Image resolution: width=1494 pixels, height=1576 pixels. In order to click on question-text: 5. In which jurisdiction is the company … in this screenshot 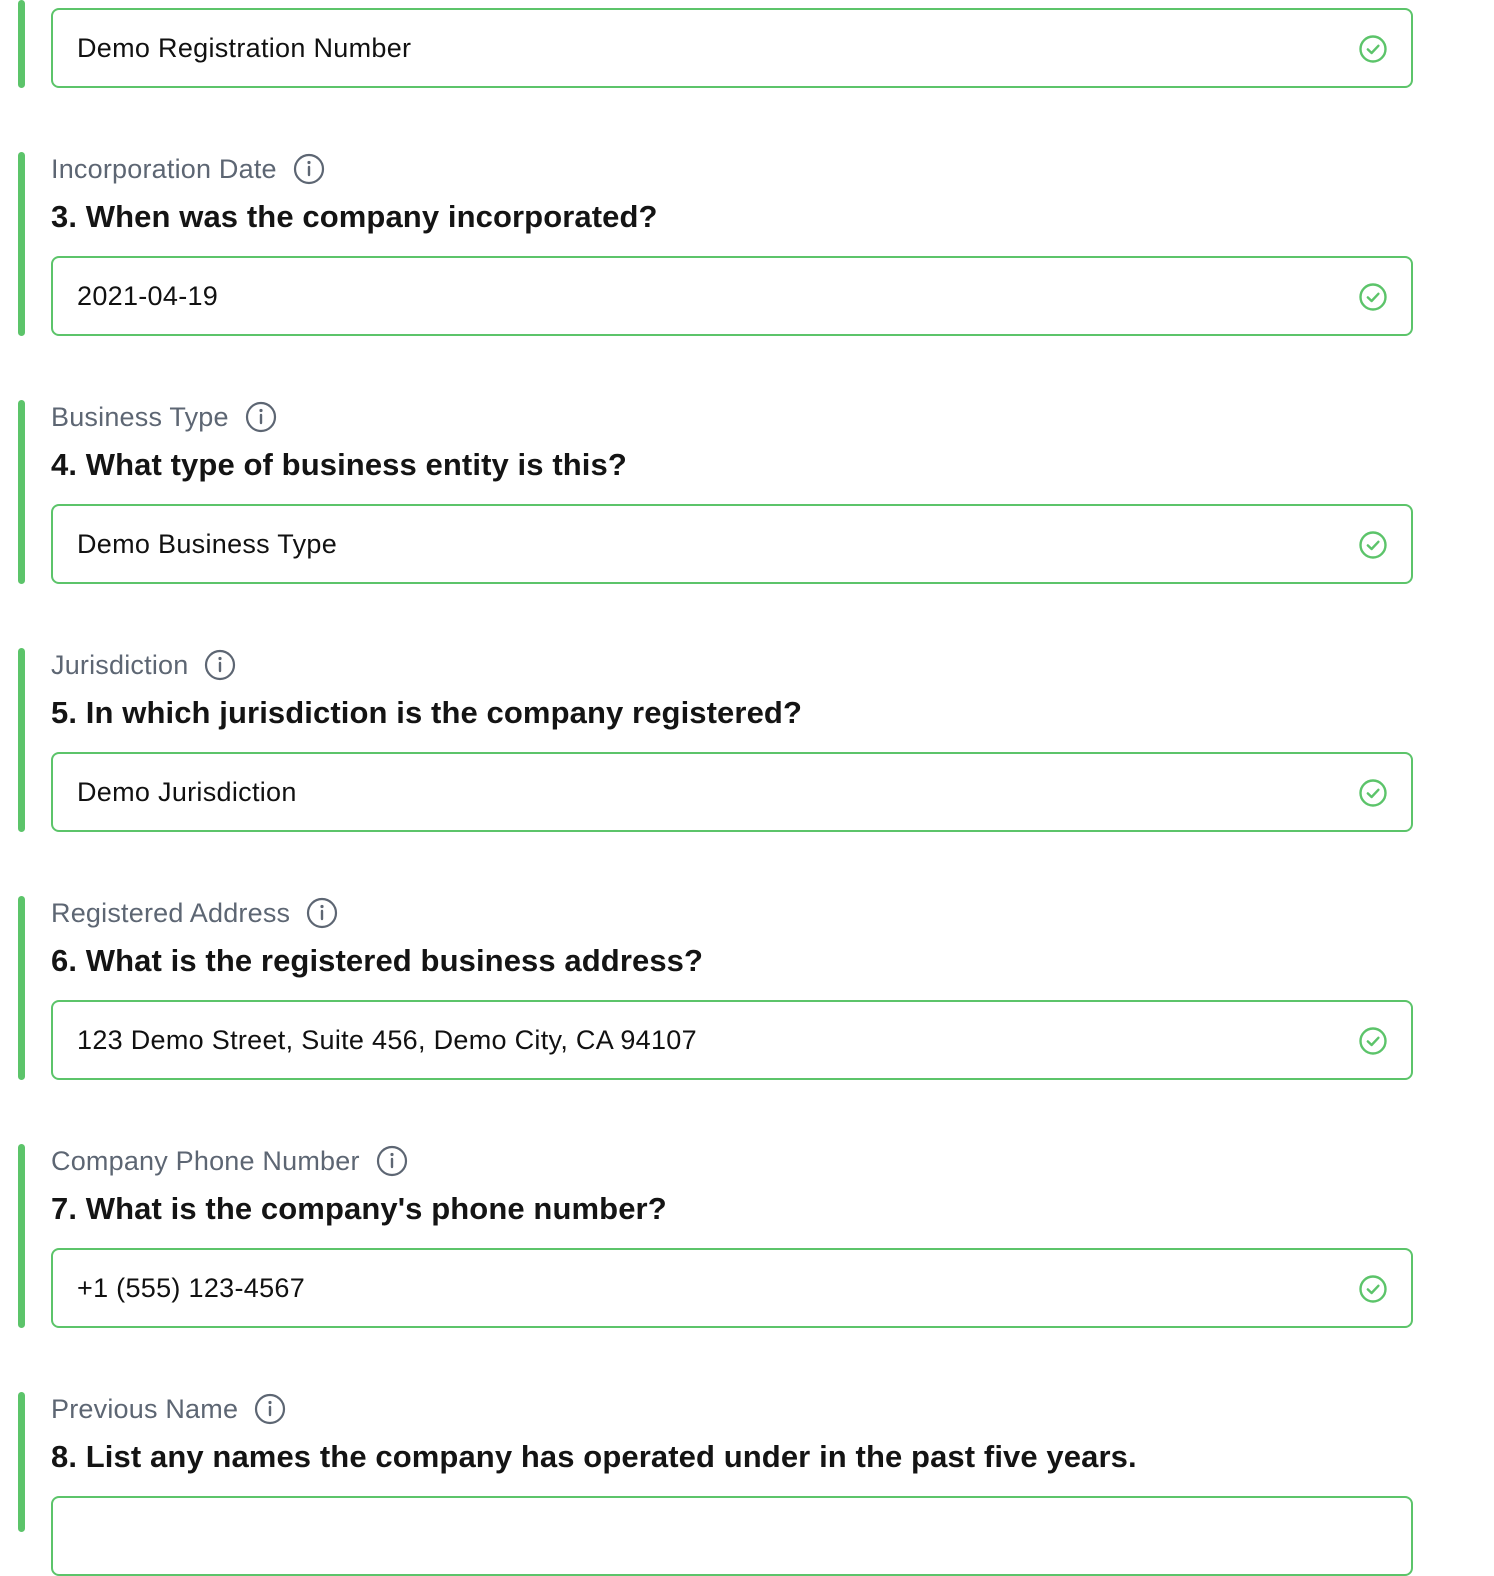, I will do `click(426, 712)`.